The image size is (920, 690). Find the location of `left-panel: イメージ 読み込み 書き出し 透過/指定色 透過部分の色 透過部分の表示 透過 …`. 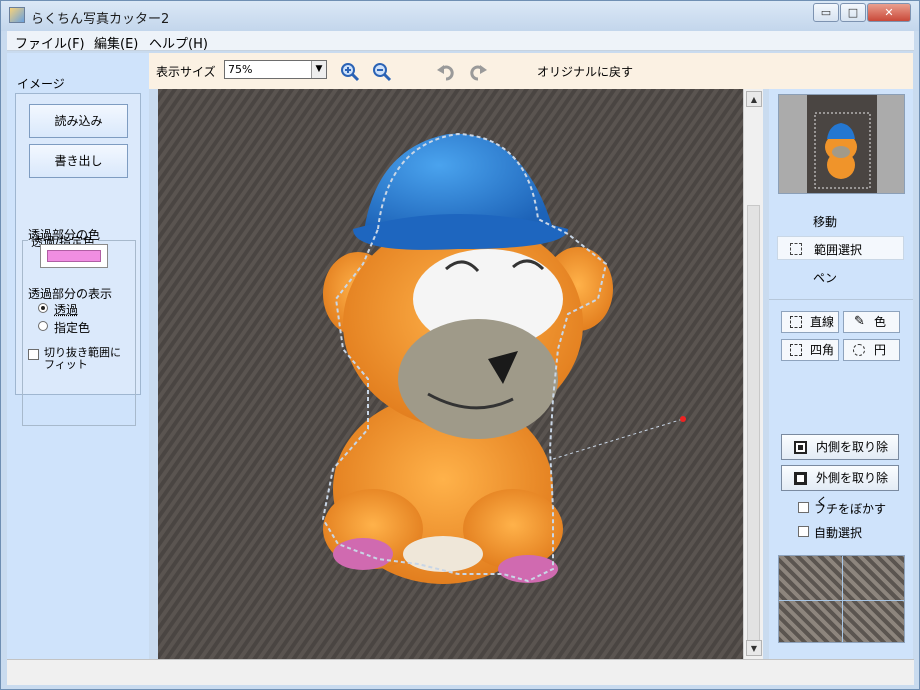

left-panel: イメージ 読み込み 書き出し 透過/指定色 透過部分の色 透過部分の表示 透過 … is located at coordinates (78, 356).